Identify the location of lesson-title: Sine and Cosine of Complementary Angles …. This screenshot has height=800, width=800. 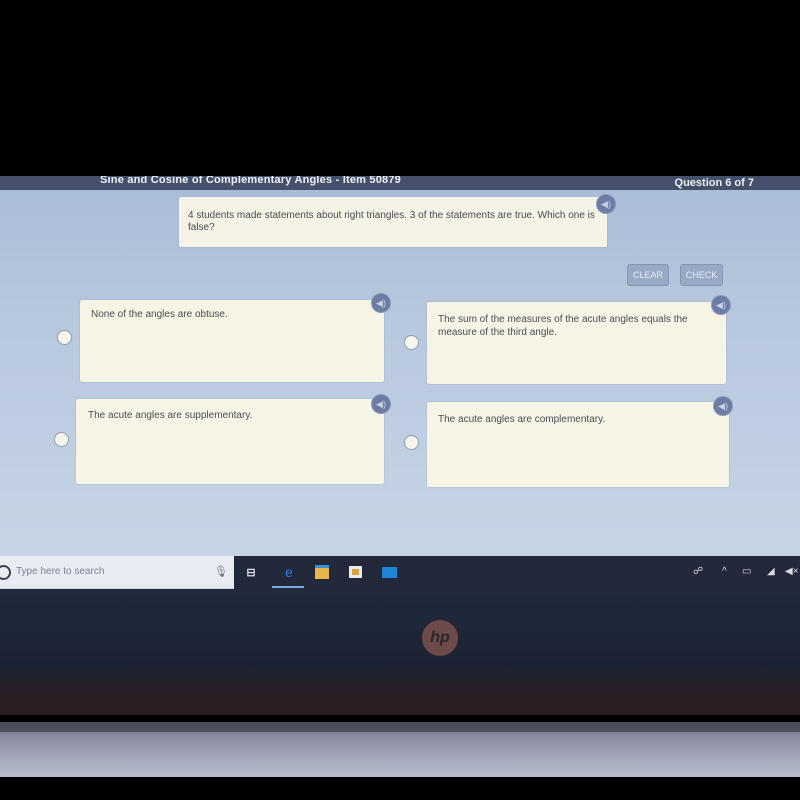
(250, 181).